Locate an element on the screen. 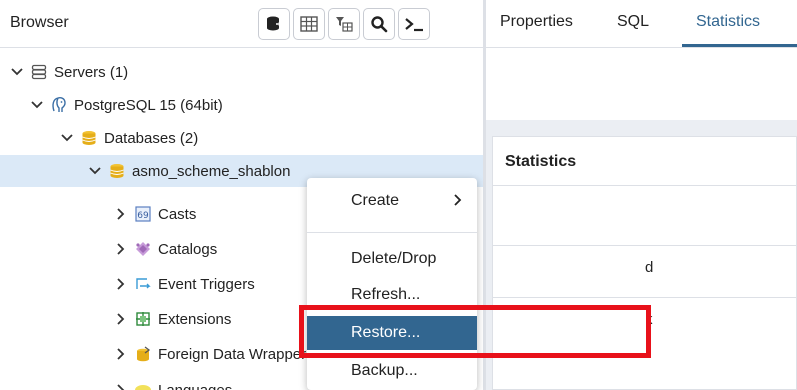 The width and height of the screenshot is (797, 390). search-icon is located at coordinates (379, 24).